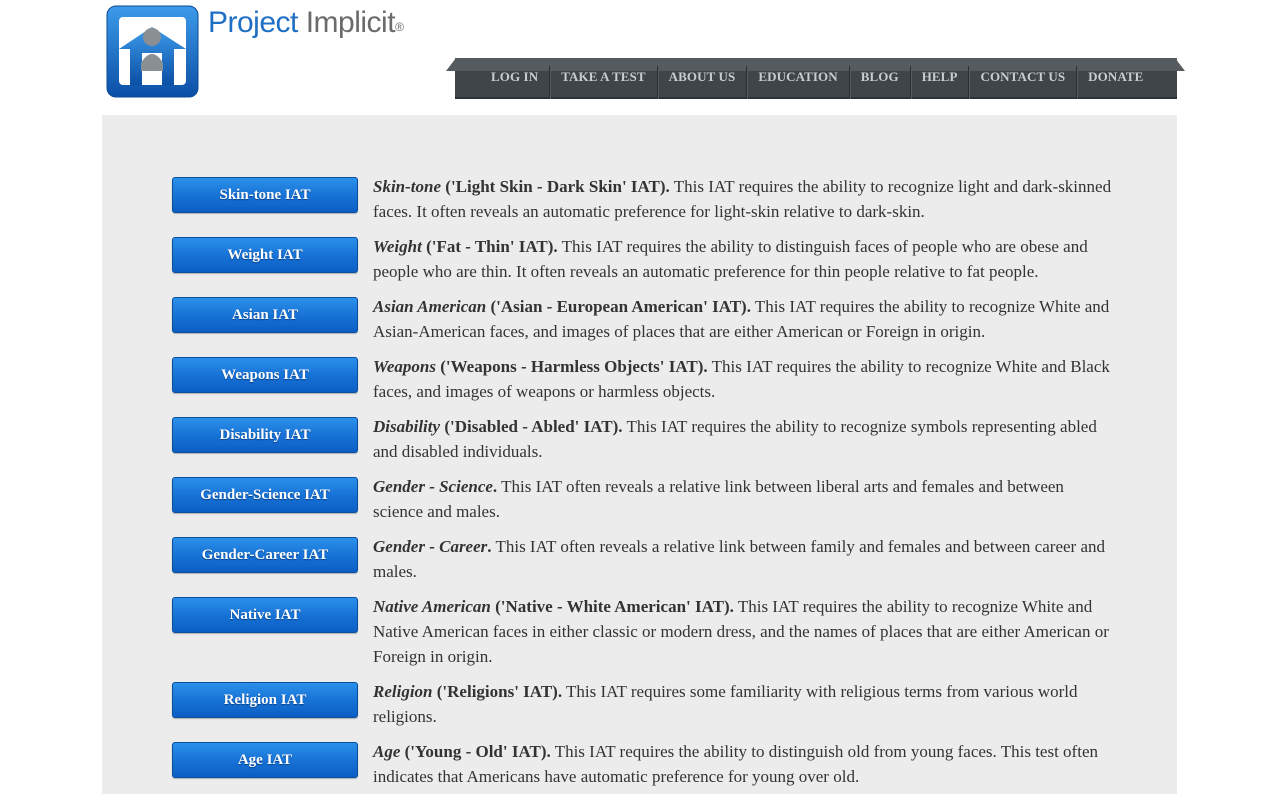  Describe the element at coordinates (265, 495) in the screenshot. I see `gender-science-iat-button: Gender-Science IAT` at that location.